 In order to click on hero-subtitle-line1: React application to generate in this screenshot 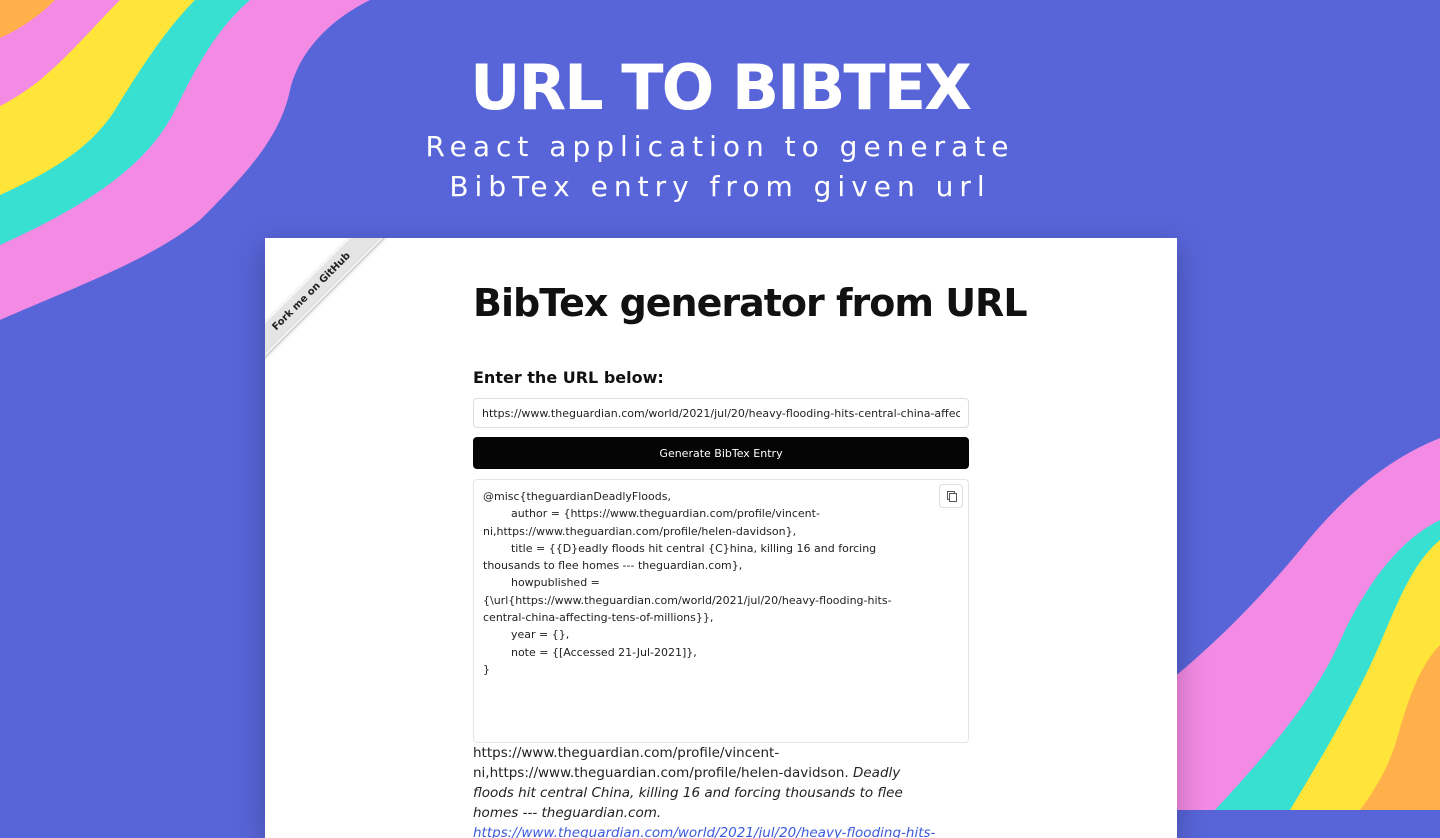, I will do `click(720, 146)`.